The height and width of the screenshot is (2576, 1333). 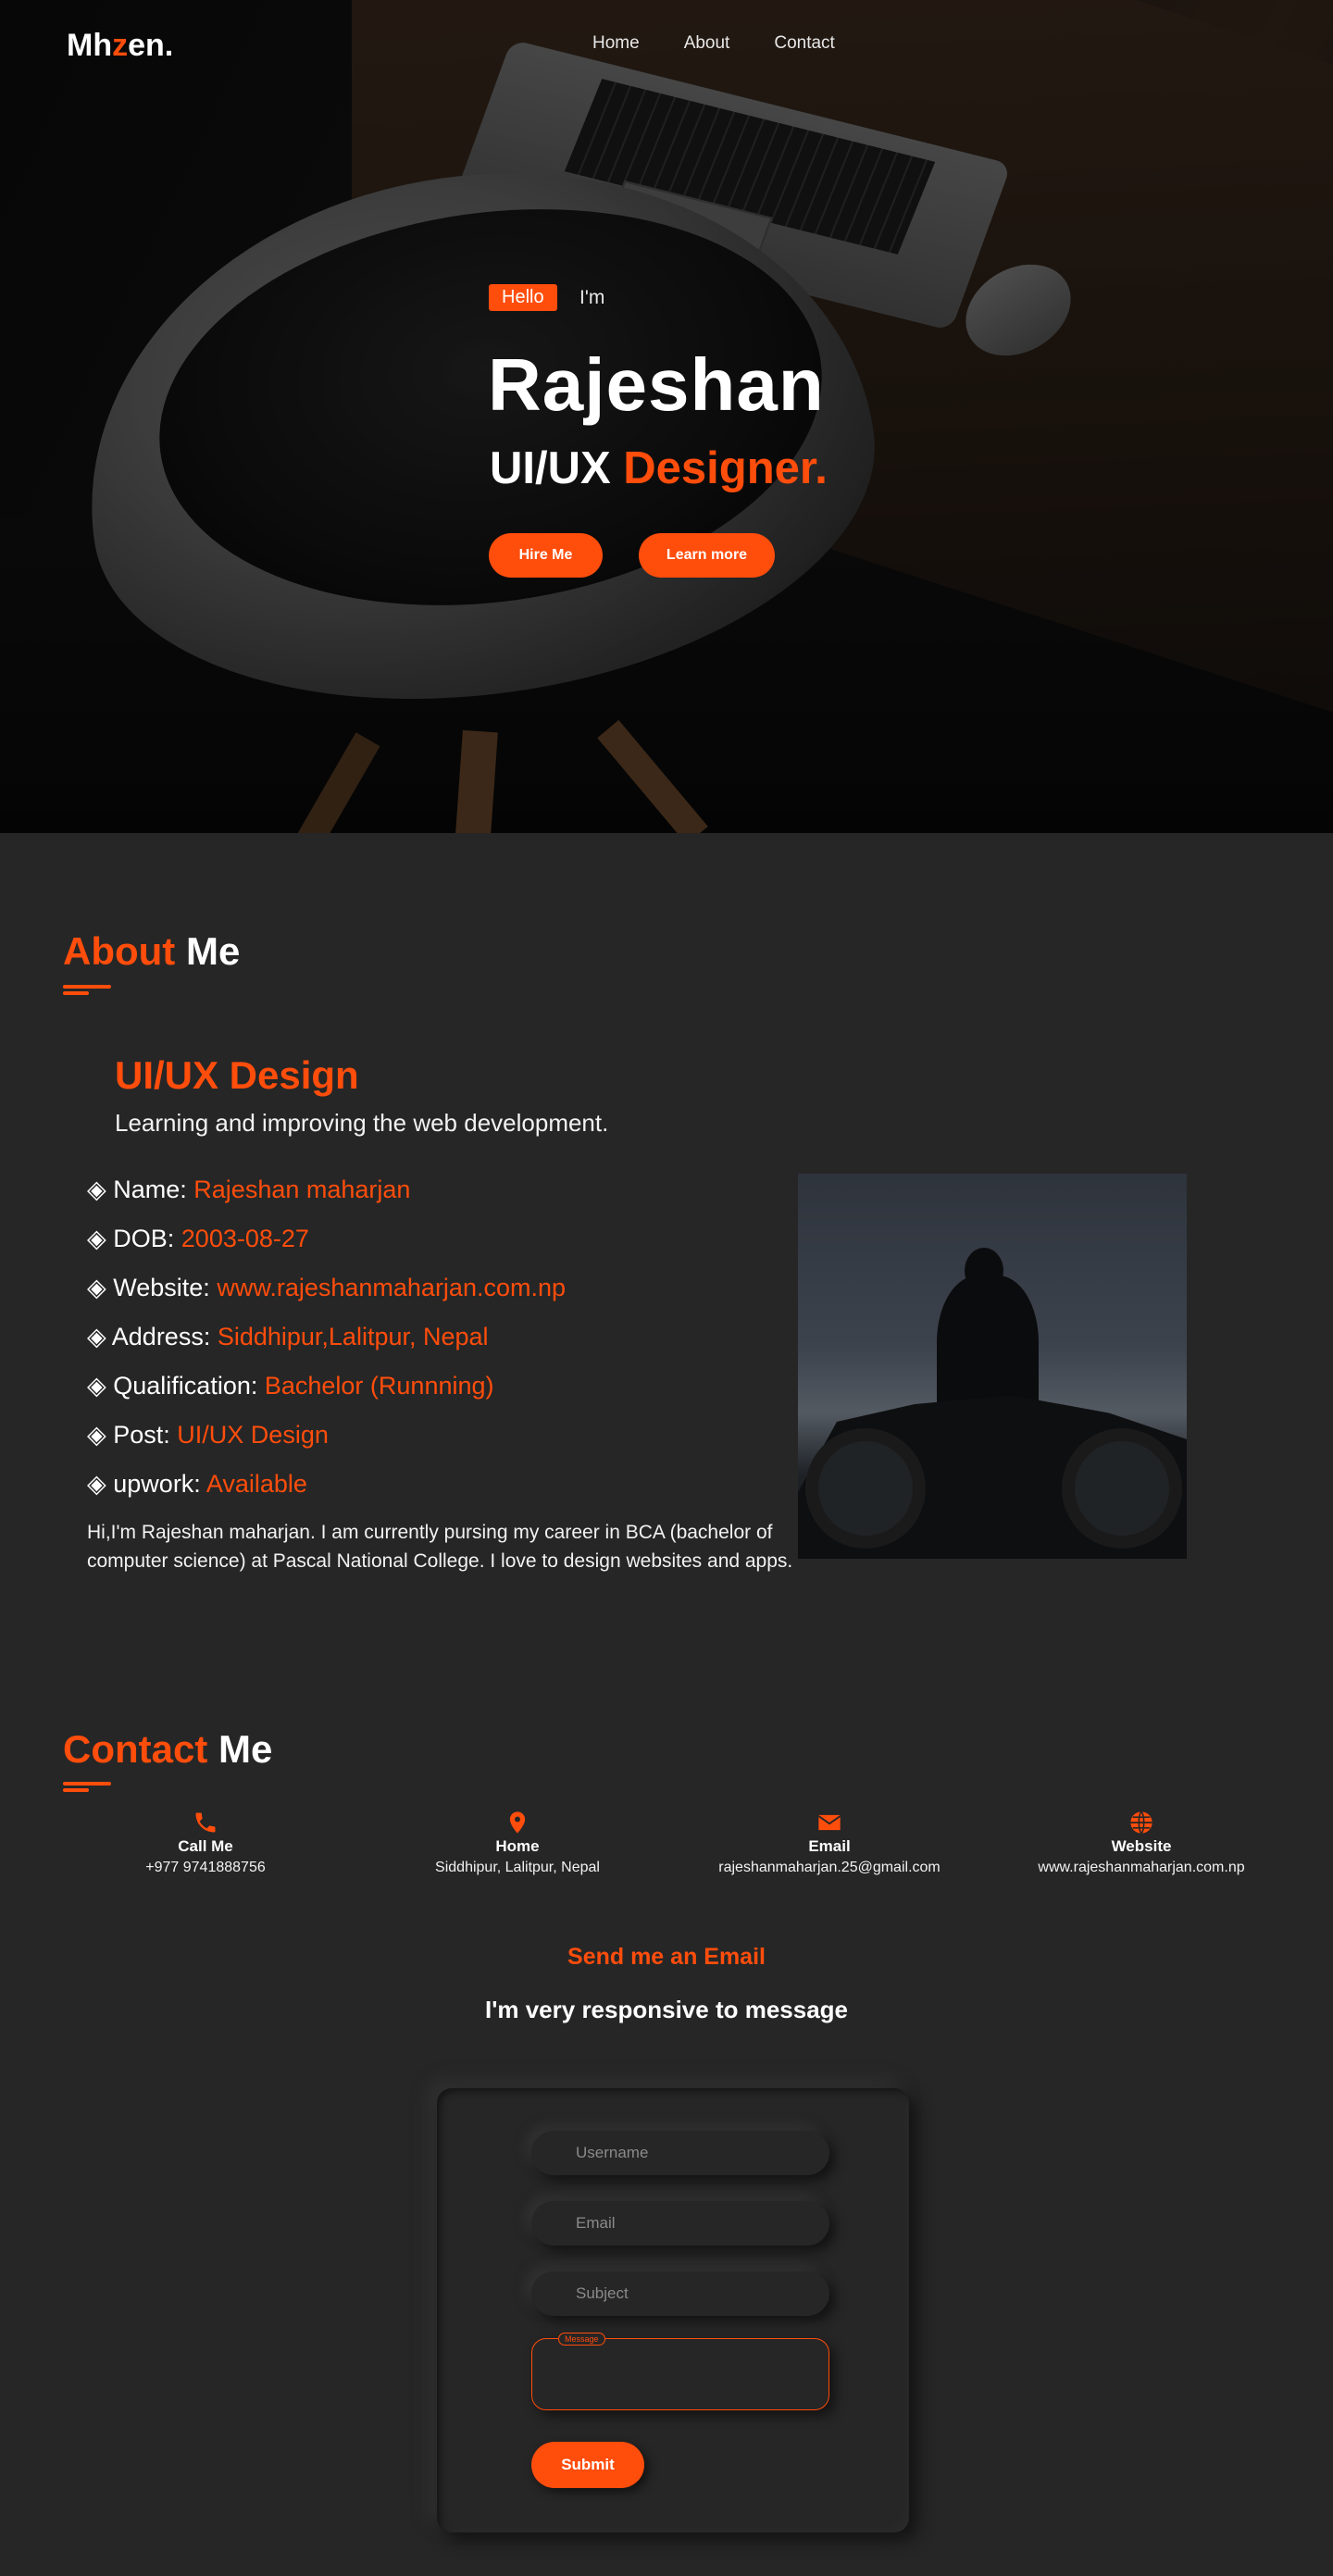 What do you see at coordinates (90, 45) in the screenshot?
I see `logo-text: Mh` at bounding box center [90, 45].